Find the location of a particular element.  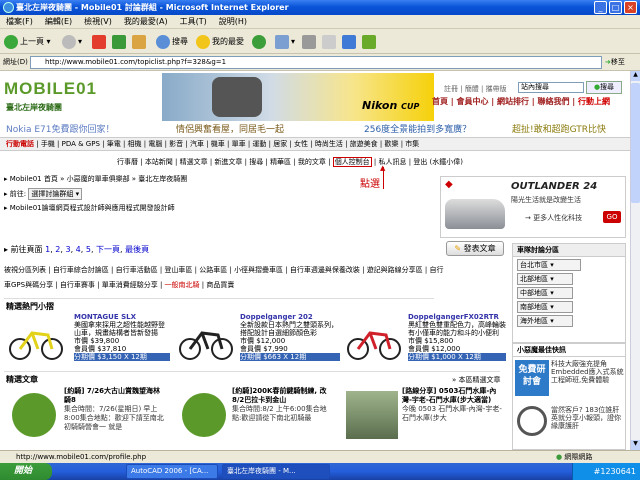

news-text: 當然客戶? 183位誰肝英就分享小報頭，證你緣康護肝 is located at coordinates (588, 418).